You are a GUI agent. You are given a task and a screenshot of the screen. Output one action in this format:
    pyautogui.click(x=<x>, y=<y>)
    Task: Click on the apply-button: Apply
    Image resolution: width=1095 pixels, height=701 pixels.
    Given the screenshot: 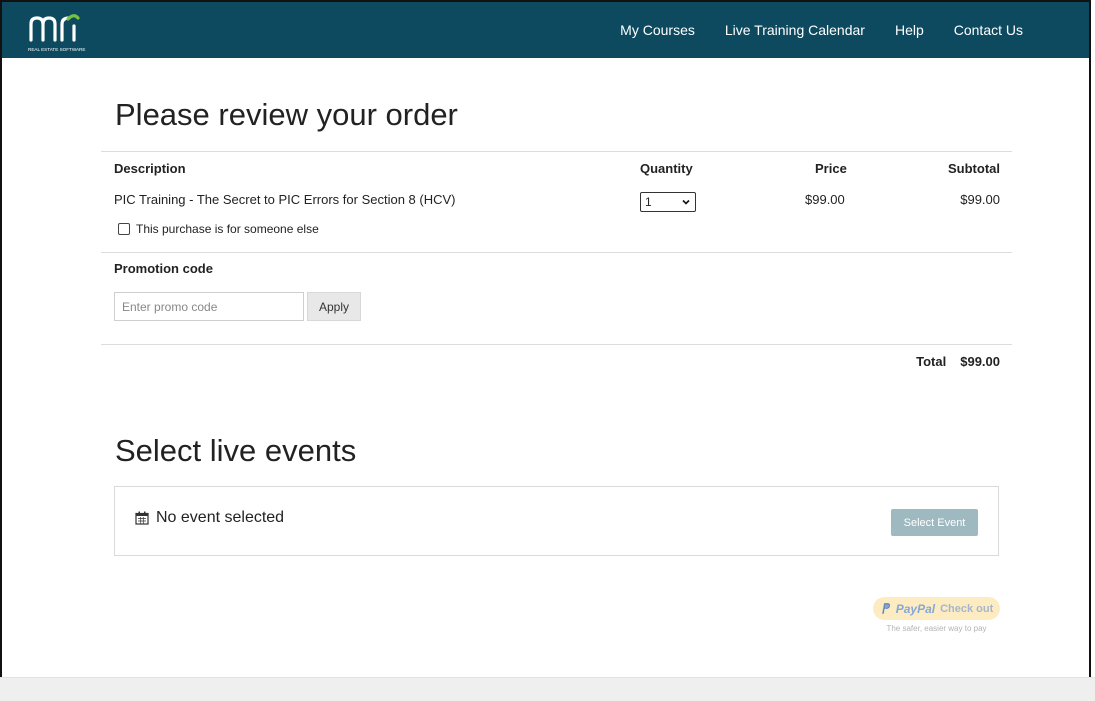 What is the action you would take?
    pyautogui.click(x=334, y=306)
    